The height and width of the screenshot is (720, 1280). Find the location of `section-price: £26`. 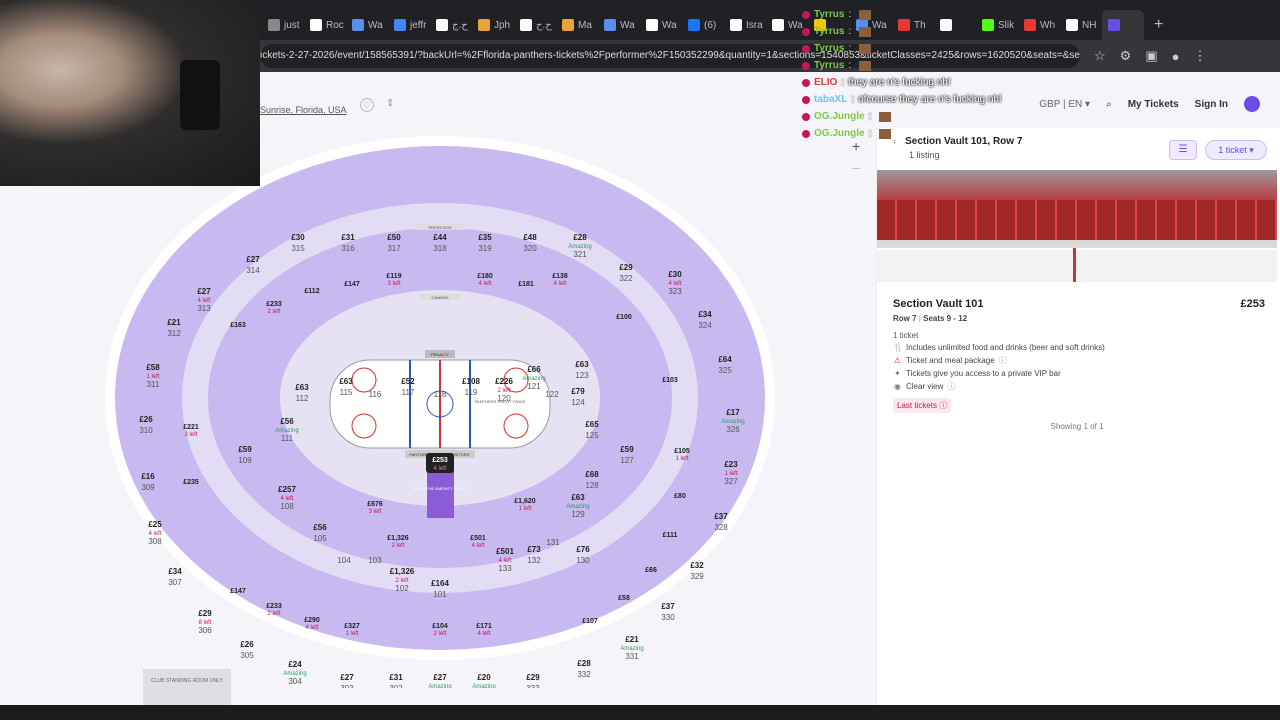

section-price: £26 is located at coordinates (146, 419).